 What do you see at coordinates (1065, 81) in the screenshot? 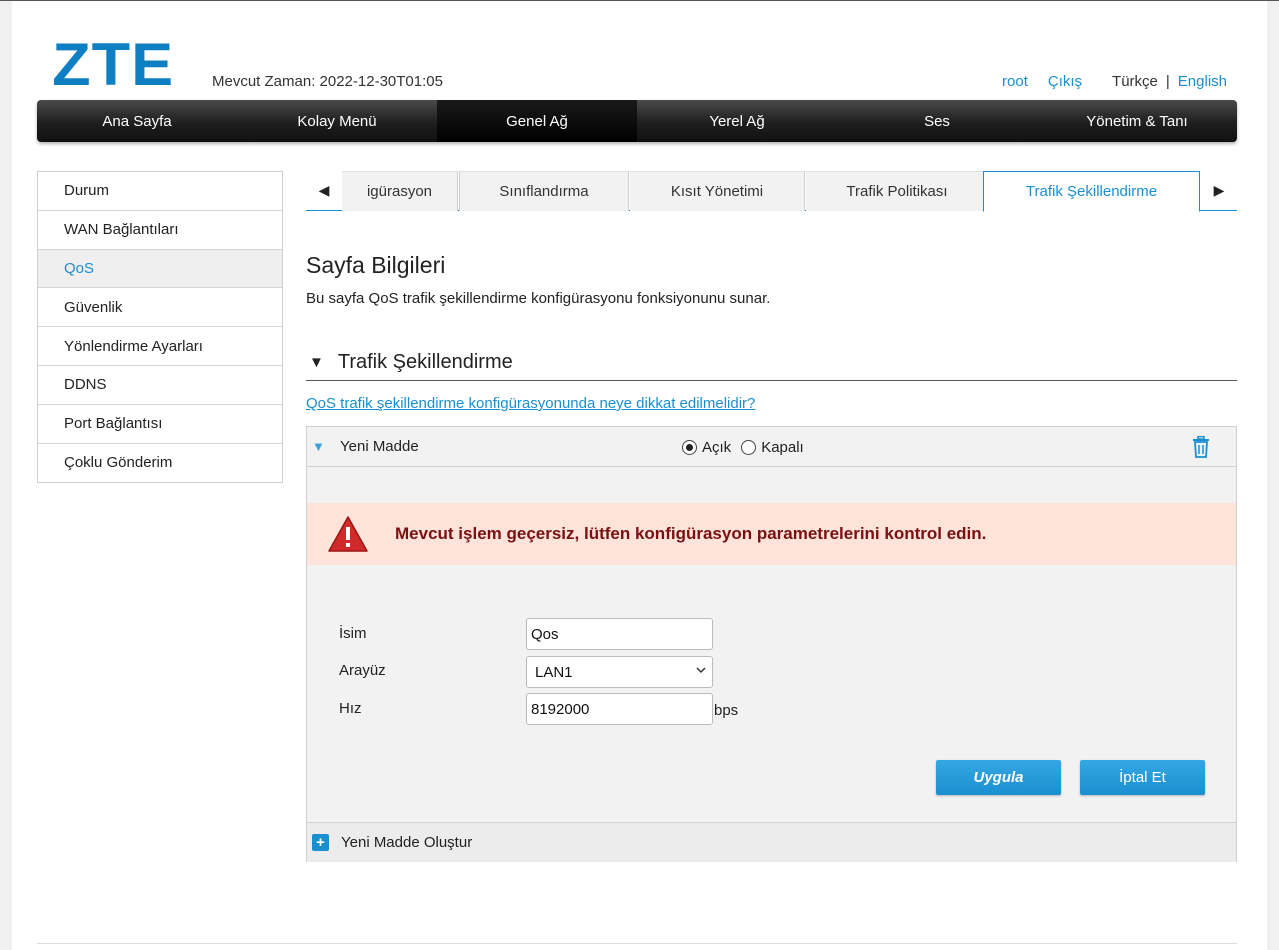
I see `logout-link: Çıkış` at bounding box center [1065, 81].